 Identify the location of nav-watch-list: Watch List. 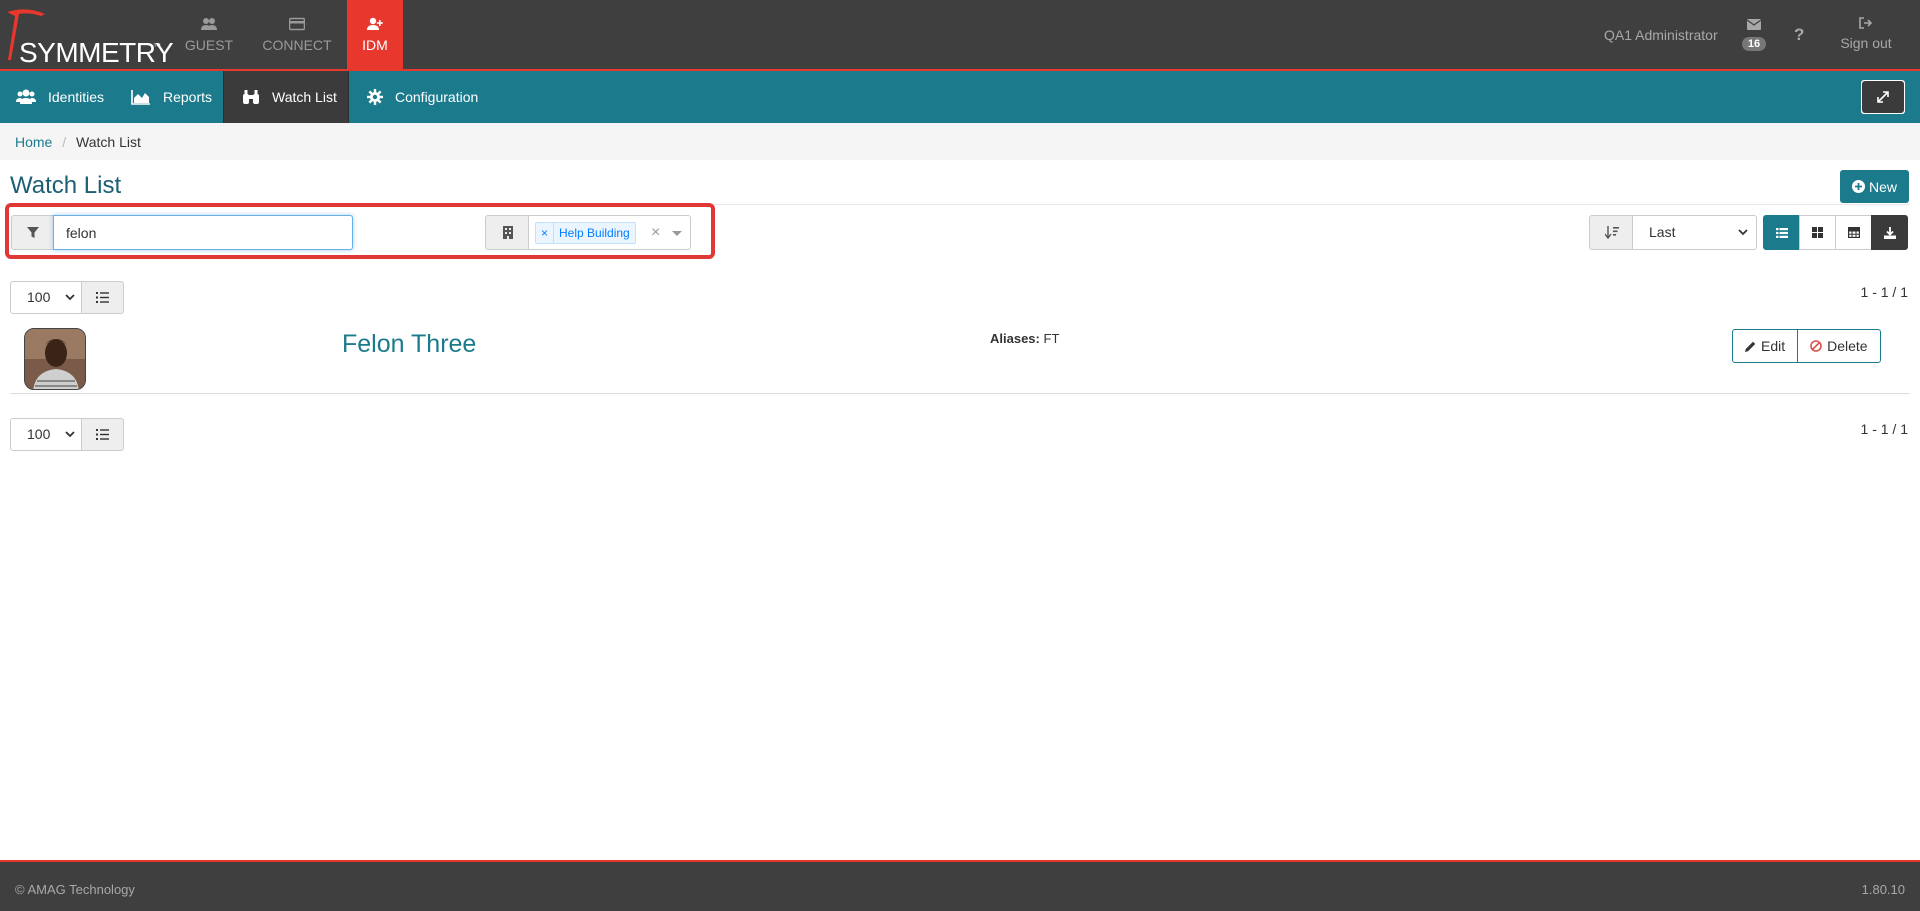
(286, 97).